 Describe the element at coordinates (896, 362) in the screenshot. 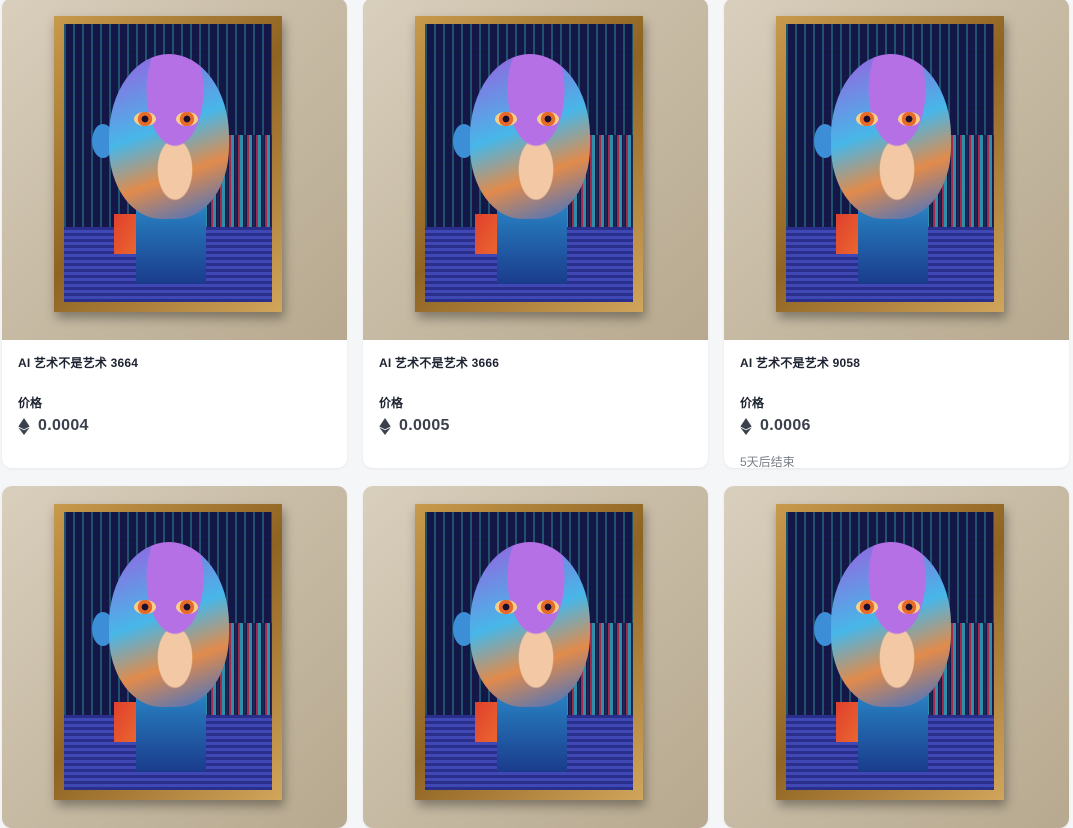

I see `nft-title: AI 艺术不是艺术 9058` at that location.